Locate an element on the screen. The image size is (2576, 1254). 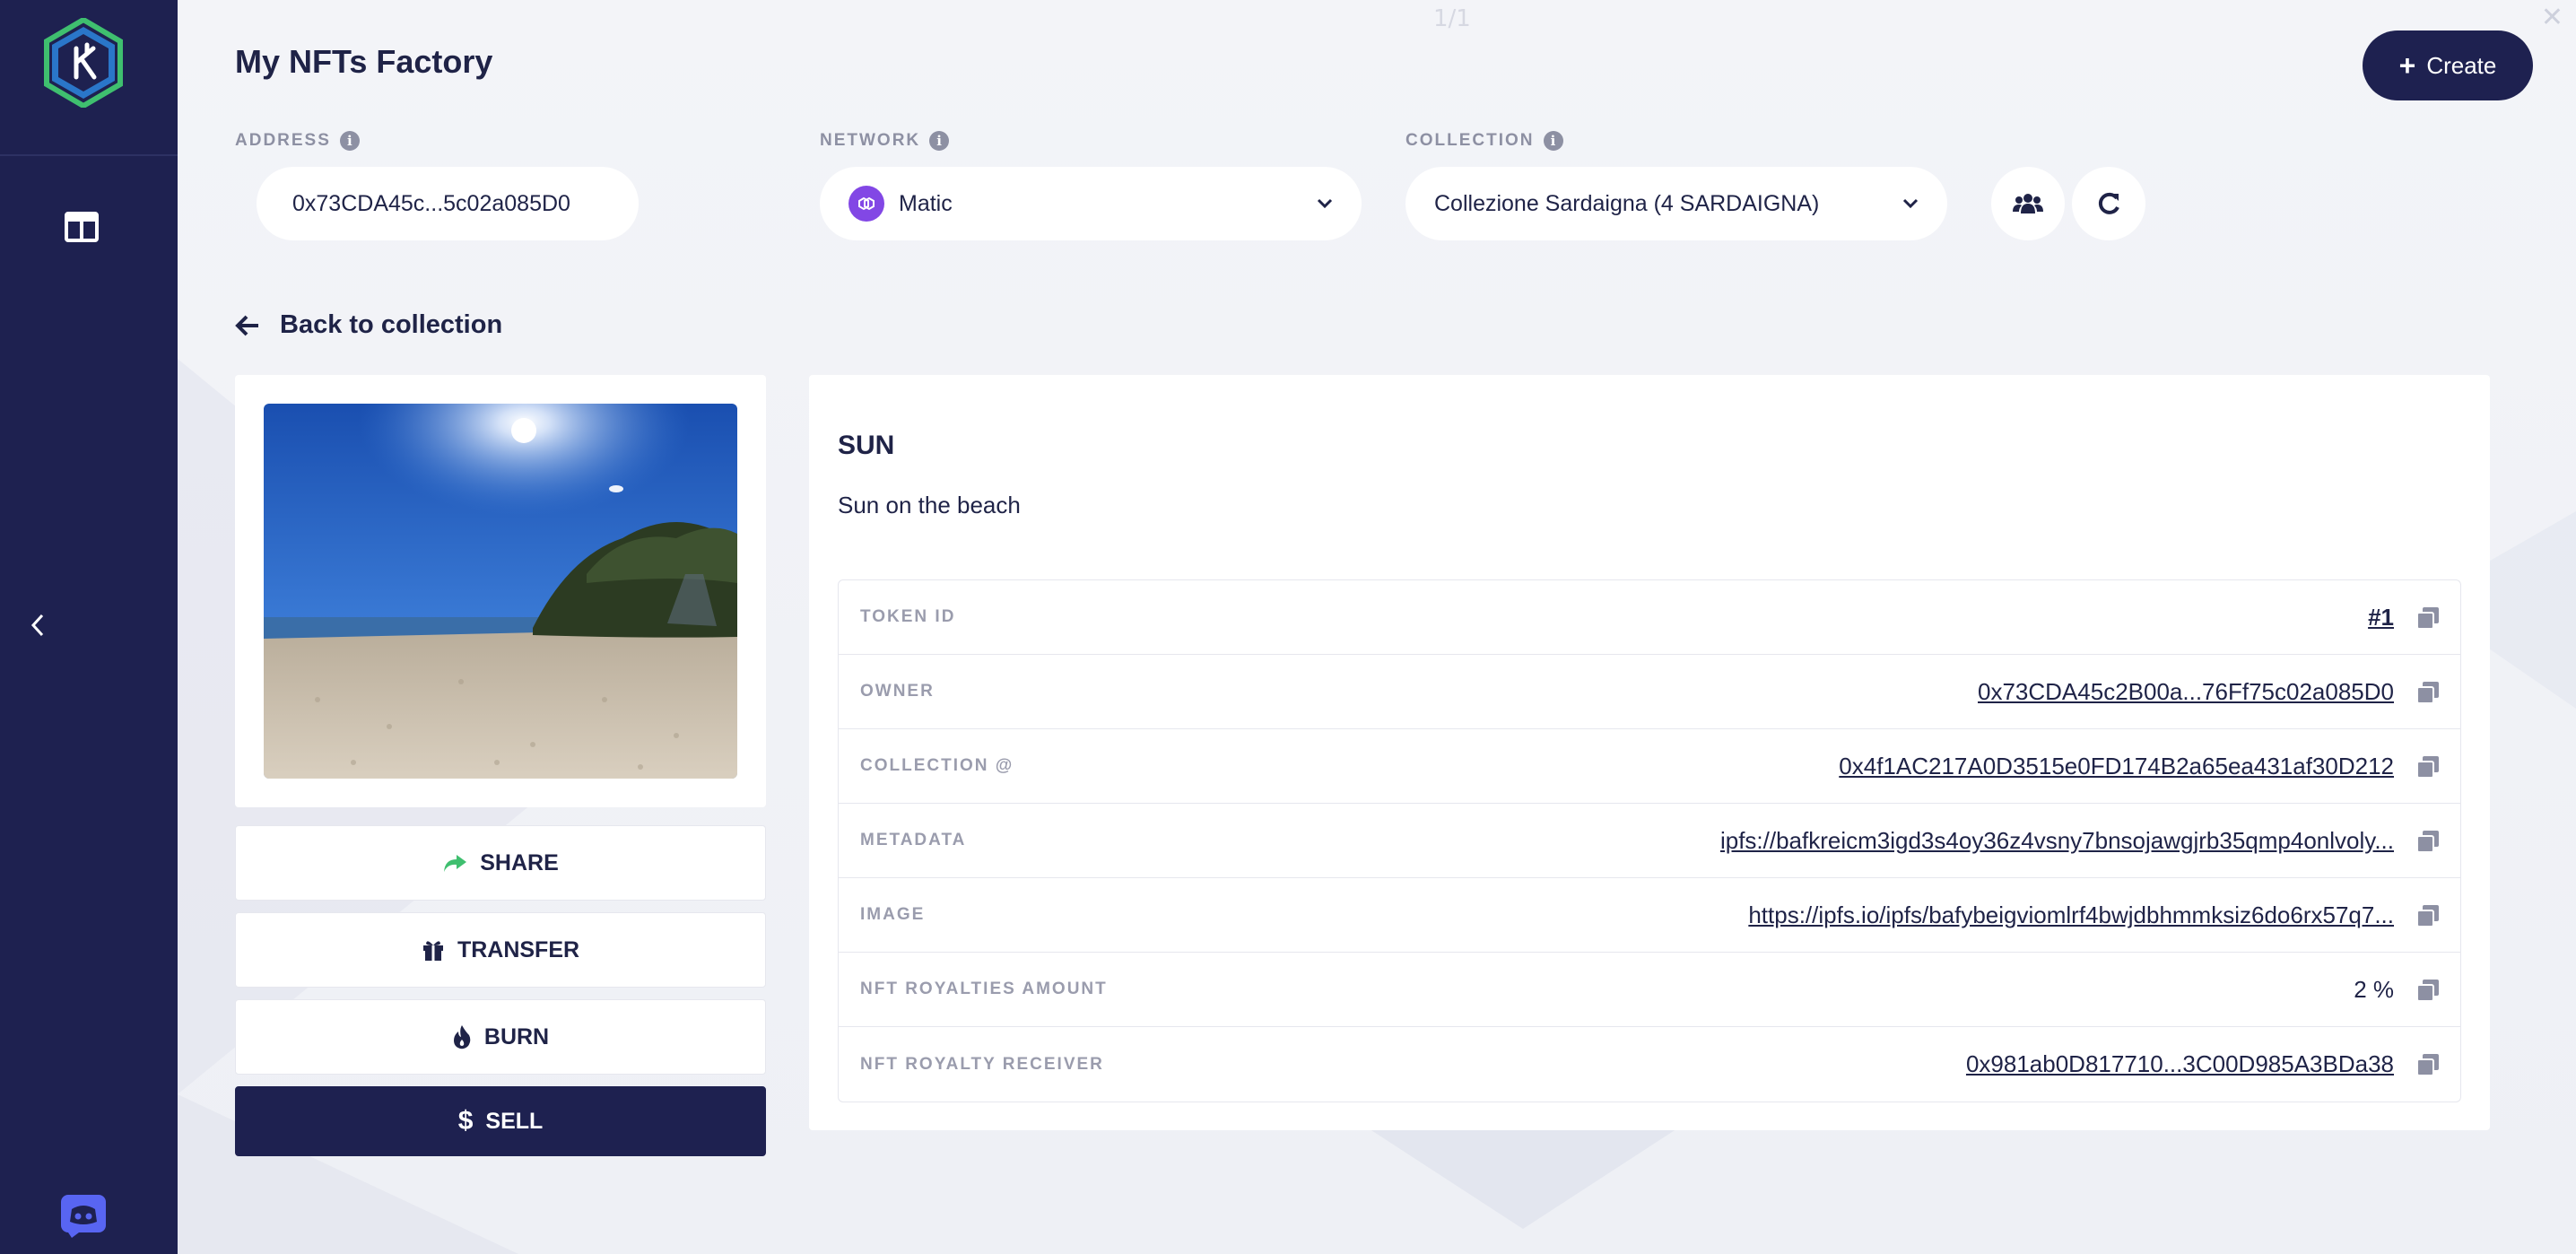
token-id-link: #1 is located at coordinates (2381, 617).